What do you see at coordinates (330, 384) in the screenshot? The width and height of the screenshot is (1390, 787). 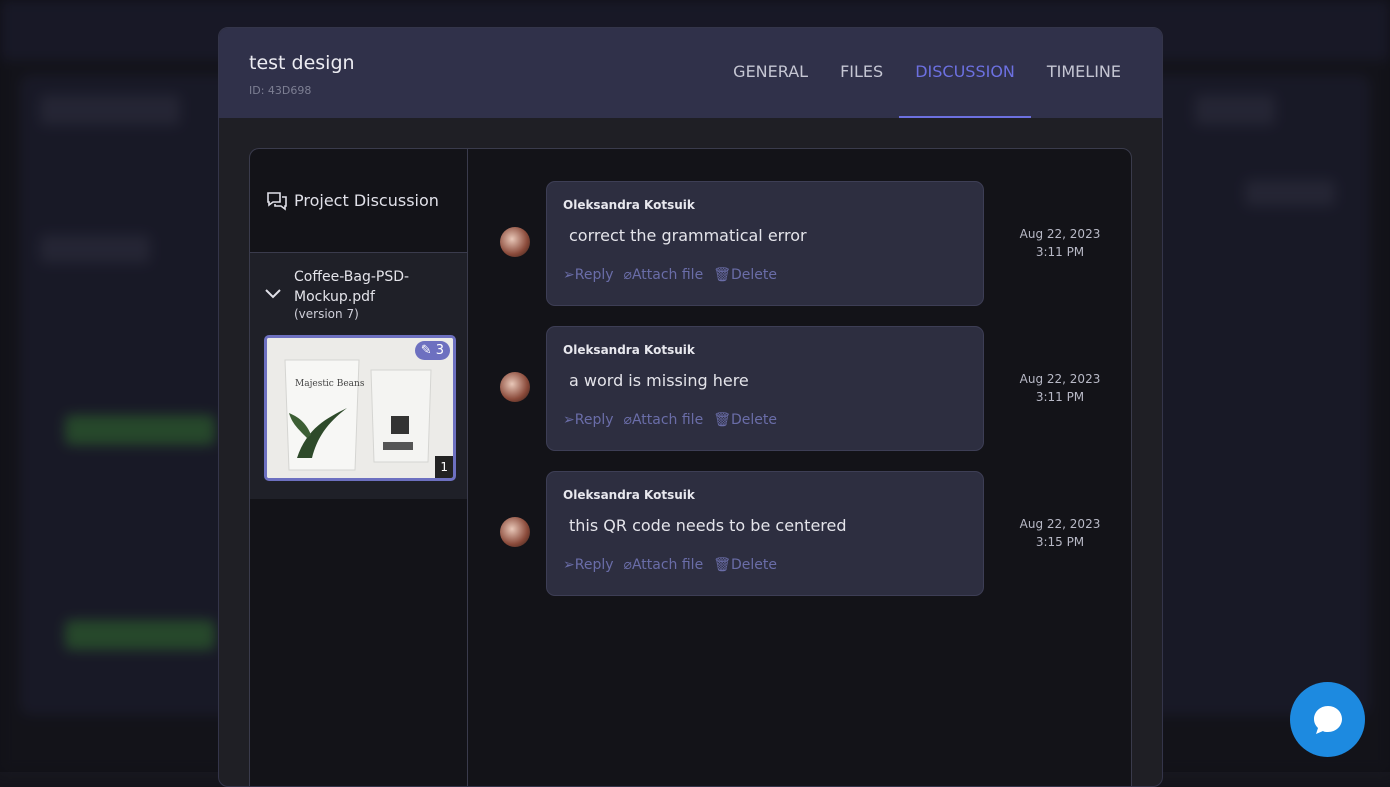 I see `svg-text: Majestic Beans` at bounding box center [330, 384].